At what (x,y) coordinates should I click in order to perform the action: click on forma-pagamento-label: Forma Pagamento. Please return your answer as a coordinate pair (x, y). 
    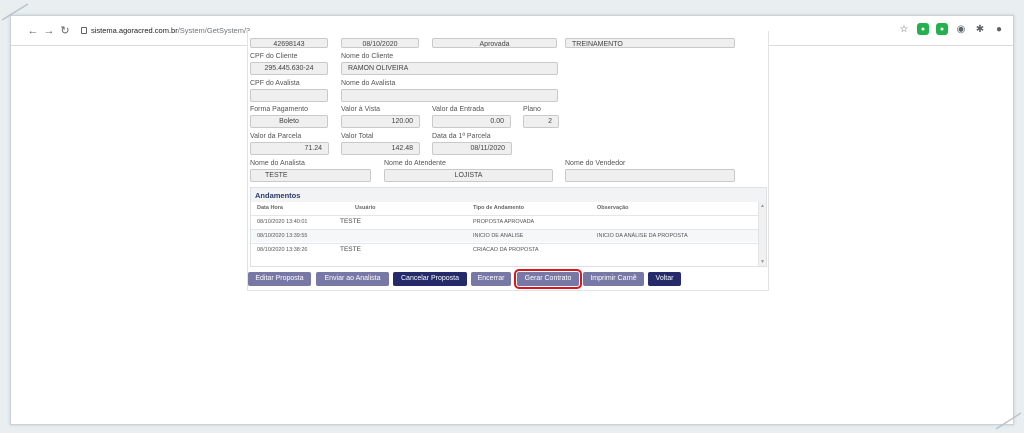
    Looking at the image, I should click on (279, 109).